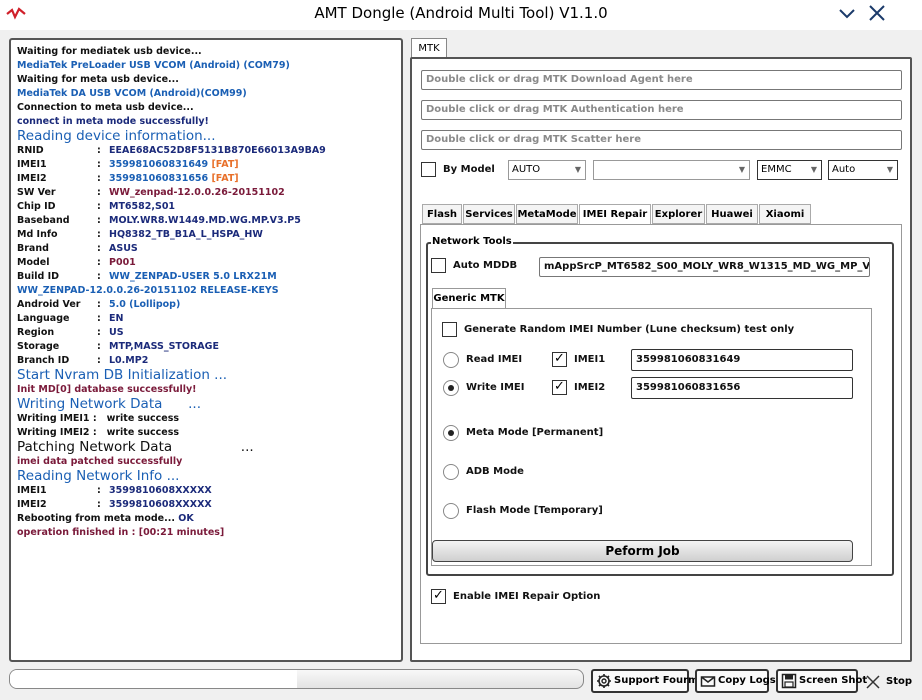 The image size is (922, 700). Describe the element at coordinates (98, 418) in the screenshot. I see `log-text: Writing IMEI1 : write success` at that location.